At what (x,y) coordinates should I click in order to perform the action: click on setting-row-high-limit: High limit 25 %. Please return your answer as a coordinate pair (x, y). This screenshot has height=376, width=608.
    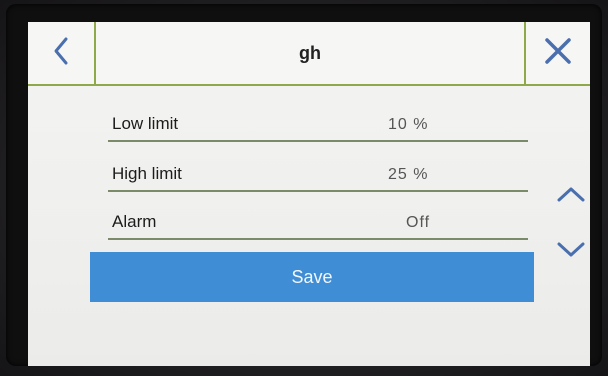
    Looking at the image, I should click on (318, 171).